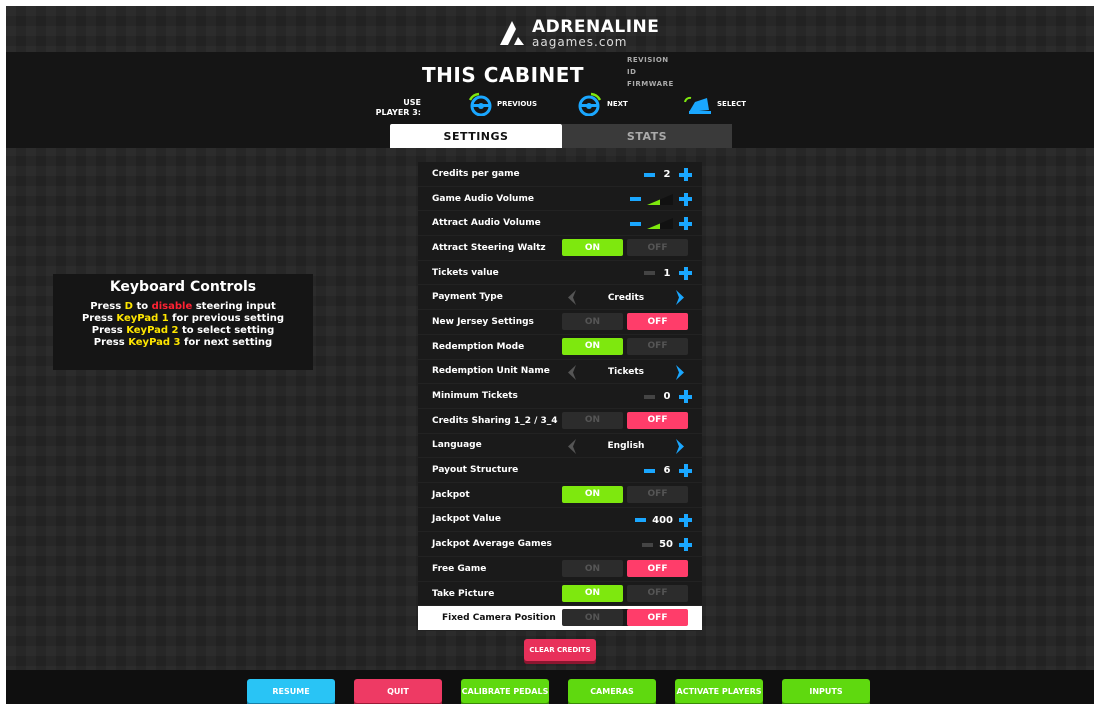  Describe the element at coordinates (560, 421) in the screenshot. I see `setting-row-credits-sharing-1-2-3-4: Credits Sharing 1_2 / 3_4 ON OFF` at that location.